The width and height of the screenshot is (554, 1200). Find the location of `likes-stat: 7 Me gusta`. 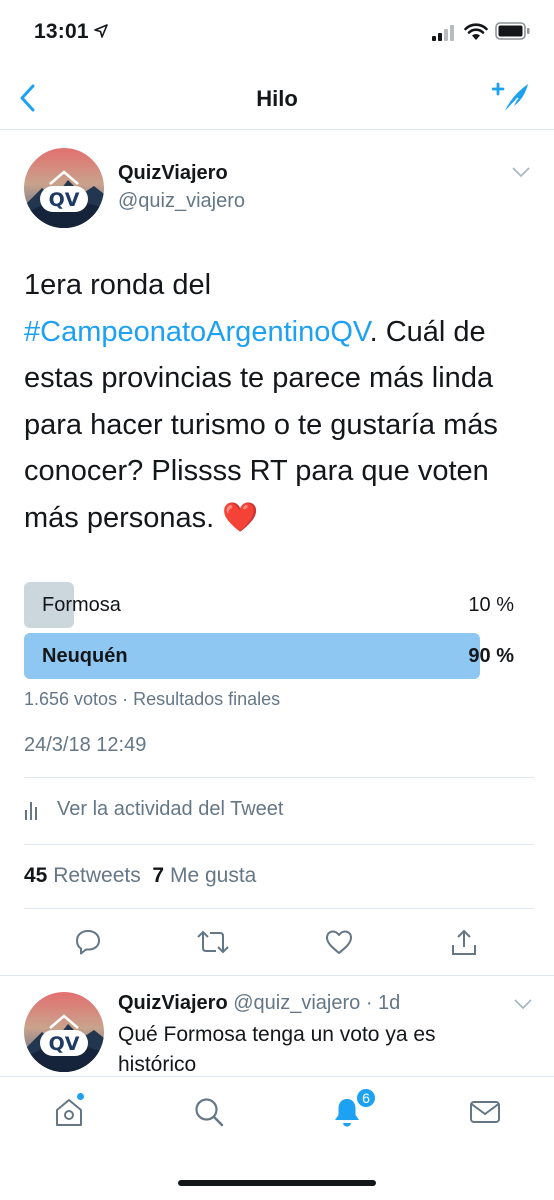

likes-stat: 7 Me gusta is located at coordinates (204, 875).